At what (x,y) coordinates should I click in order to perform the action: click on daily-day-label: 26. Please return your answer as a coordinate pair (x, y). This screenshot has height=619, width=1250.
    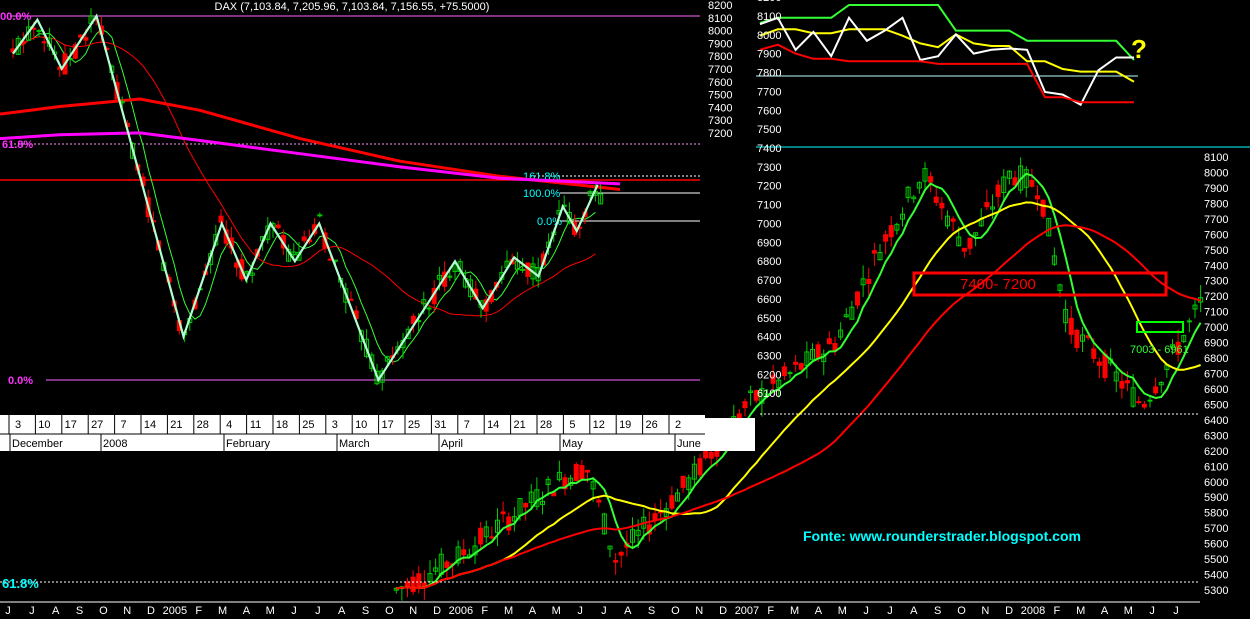
    Looking at the image, I should click on (651, 425).